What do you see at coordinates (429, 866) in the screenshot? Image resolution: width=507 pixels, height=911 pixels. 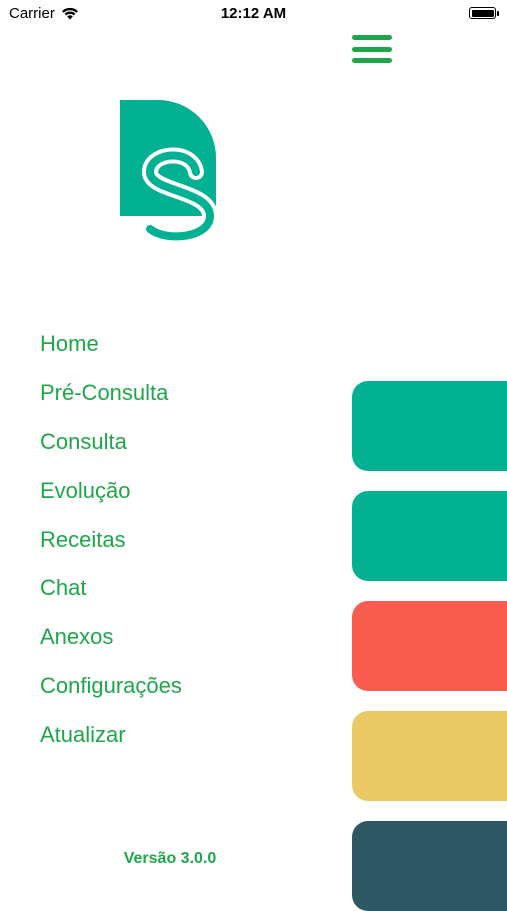 I see `background-card-slate` at bounding box center [429, 866].